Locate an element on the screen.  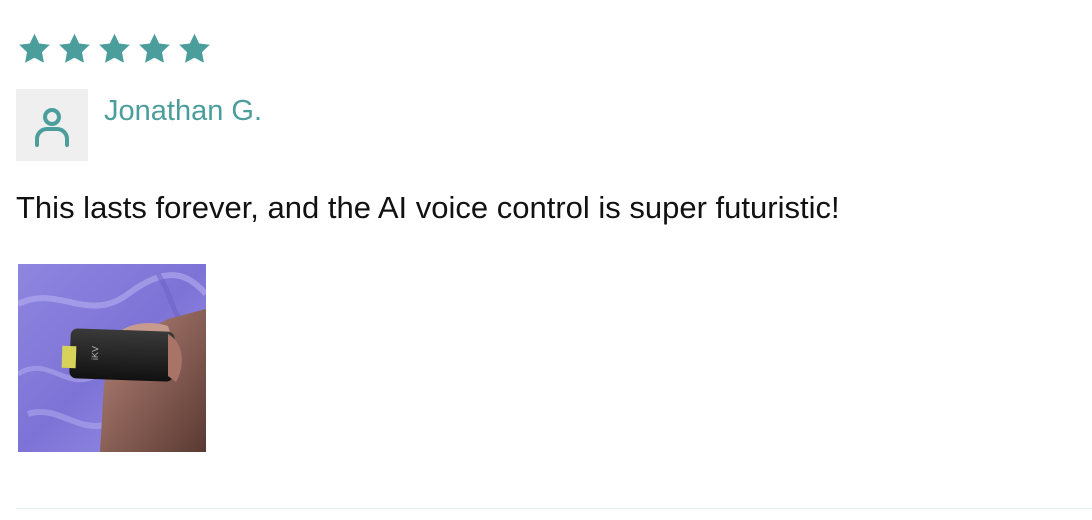
svg-text: iKV is located at coordinates (95, 353).